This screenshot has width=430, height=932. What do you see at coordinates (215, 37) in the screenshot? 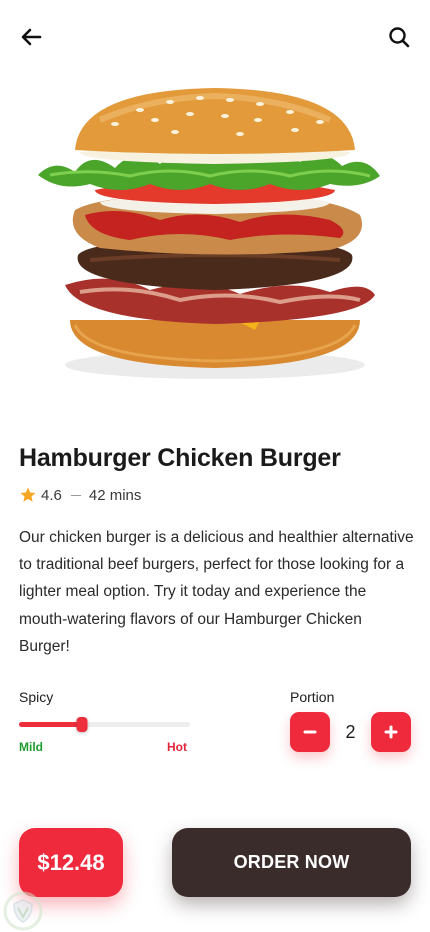
I see `top-bar` at bounding box center [215, 37].